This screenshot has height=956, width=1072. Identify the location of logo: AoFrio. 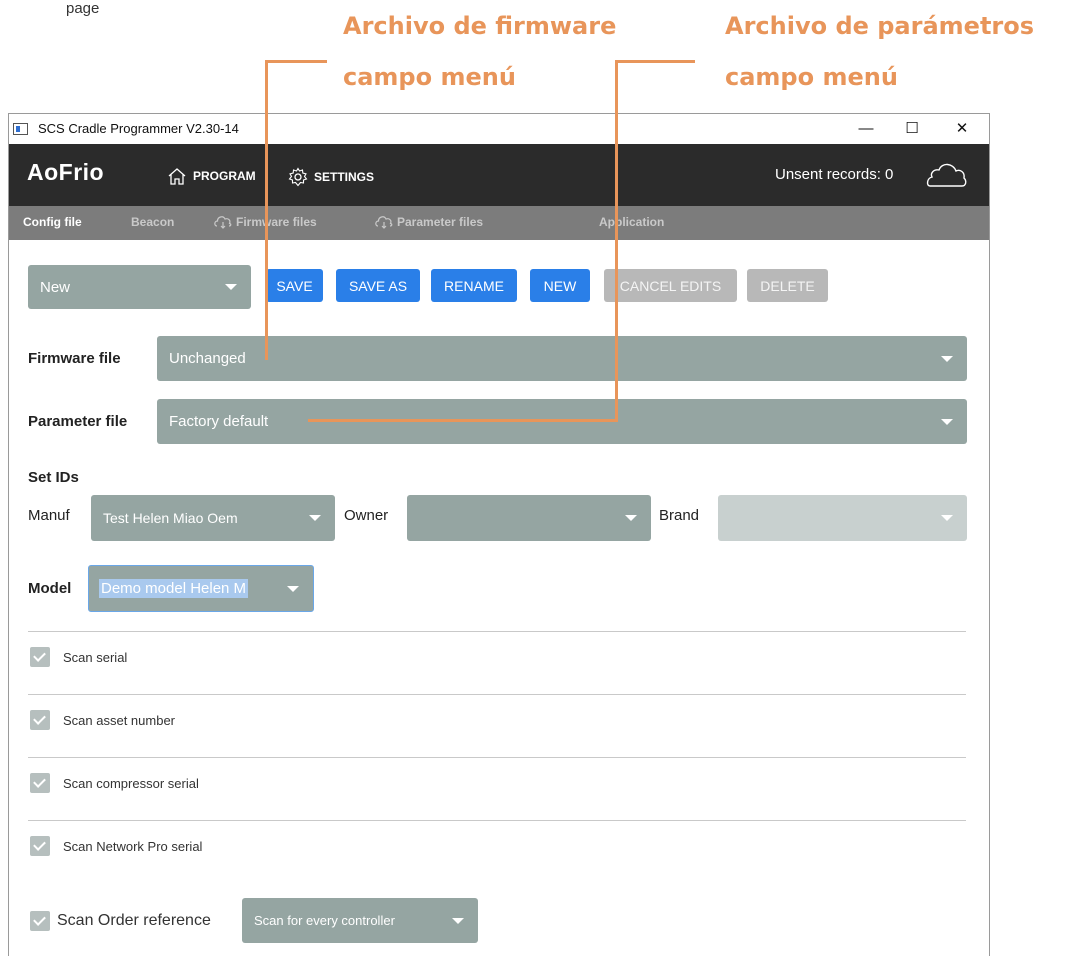
(66, 172).